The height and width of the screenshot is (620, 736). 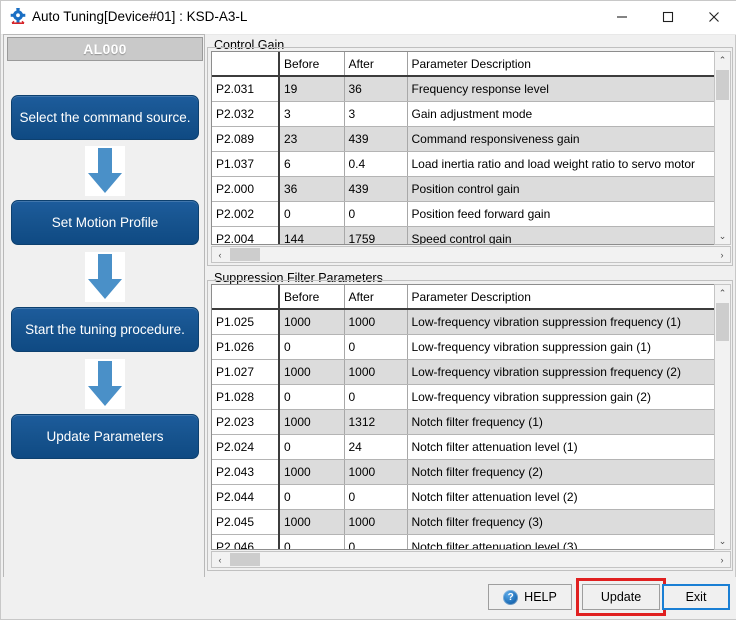 What do you see at coordinates (246, 89) in the screenshot?
I see `cell-parameter: P2.031` at bounding box center [246, 89].